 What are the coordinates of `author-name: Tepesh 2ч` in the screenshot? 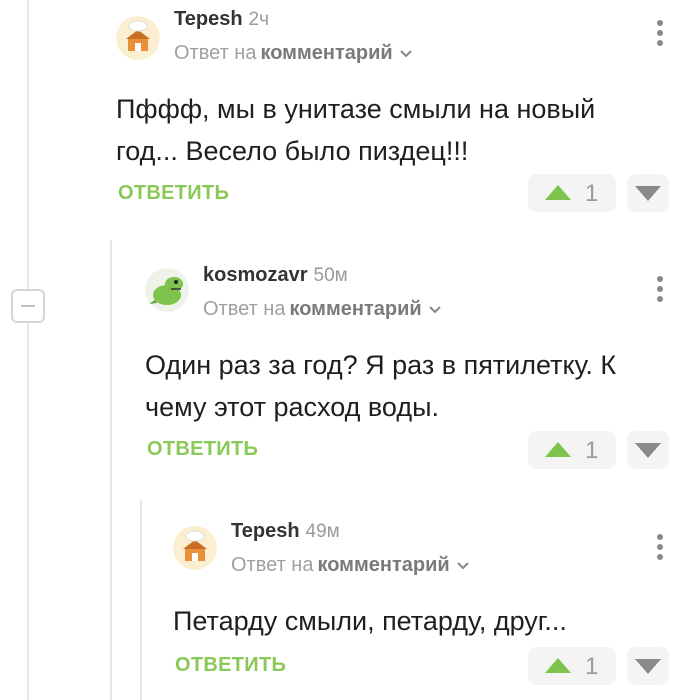 It's located at (221, 19).